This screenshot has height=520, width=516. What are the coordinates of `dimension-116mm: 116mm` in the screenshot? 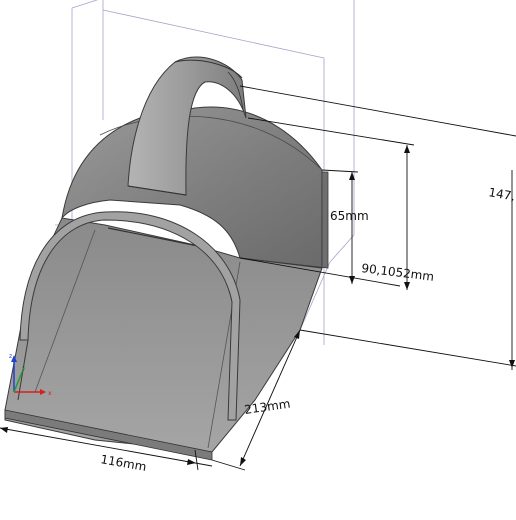 It's located at (123, 463).